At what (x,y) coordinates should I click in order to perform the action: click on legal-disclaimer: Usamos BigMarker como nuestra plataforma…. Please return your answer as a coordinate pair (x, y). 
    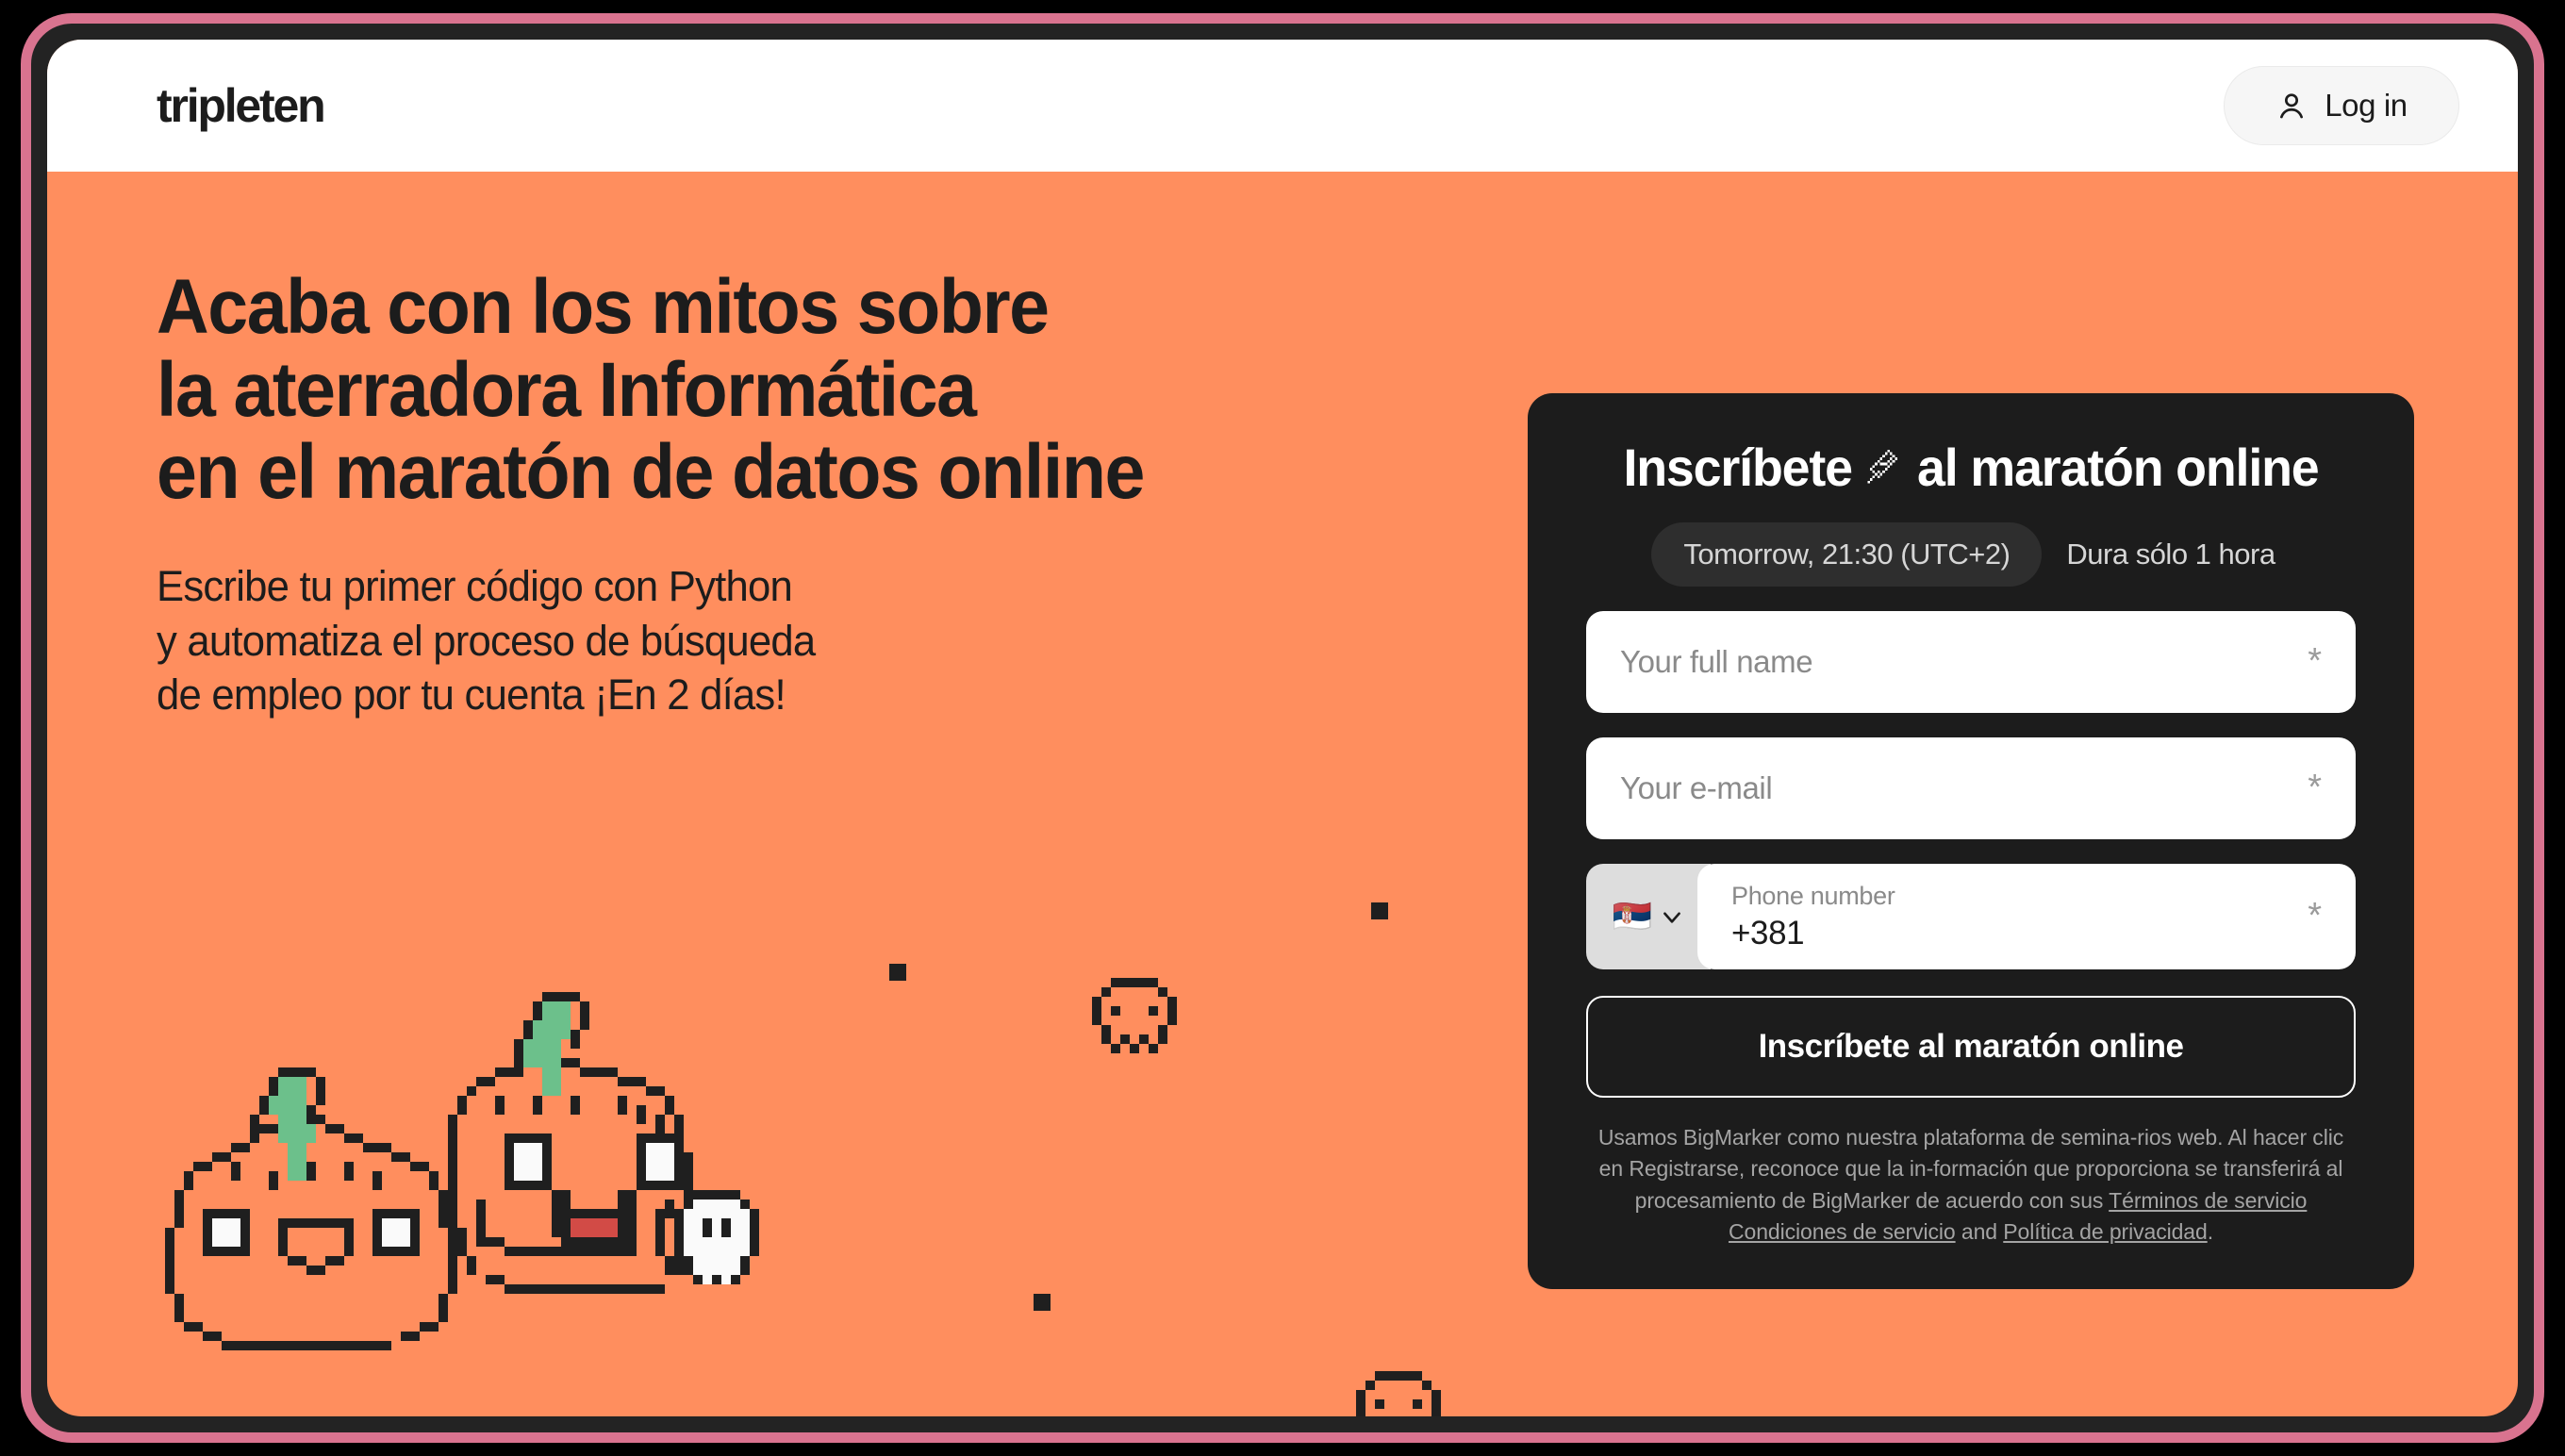
    Looking at the image, I should click on (1971, 1185).